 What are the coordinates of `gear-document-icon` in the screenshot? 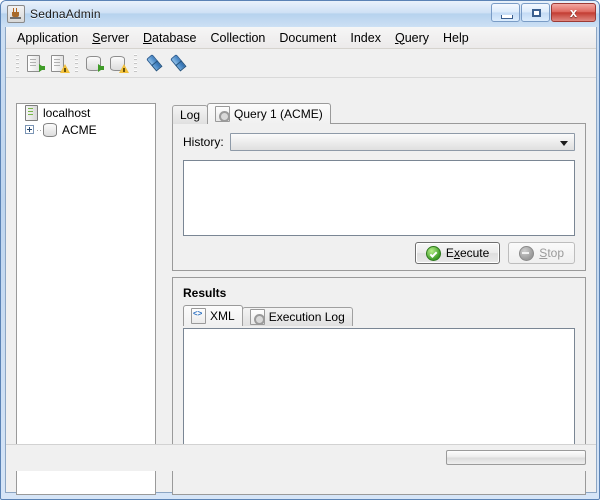 It's located at (257, 317).